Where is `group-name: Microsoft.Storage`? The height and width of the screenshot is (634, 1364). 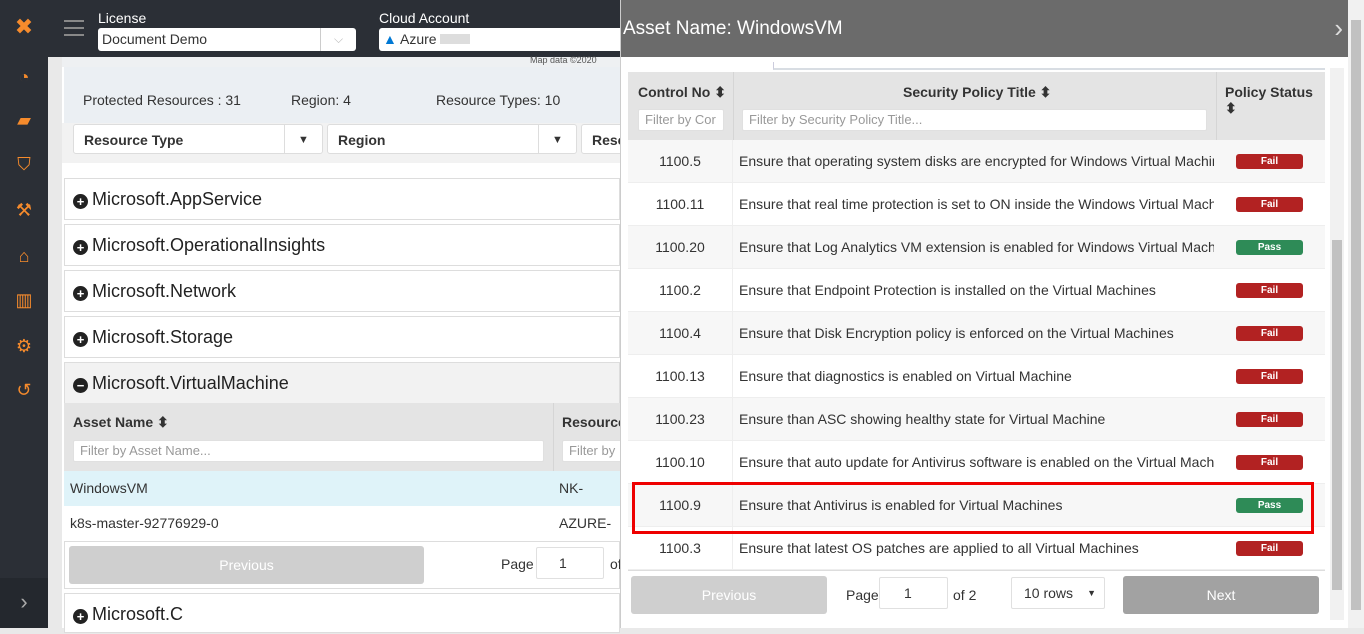
group-name: Microsoft.Storage is located at coordinates (163, 337).